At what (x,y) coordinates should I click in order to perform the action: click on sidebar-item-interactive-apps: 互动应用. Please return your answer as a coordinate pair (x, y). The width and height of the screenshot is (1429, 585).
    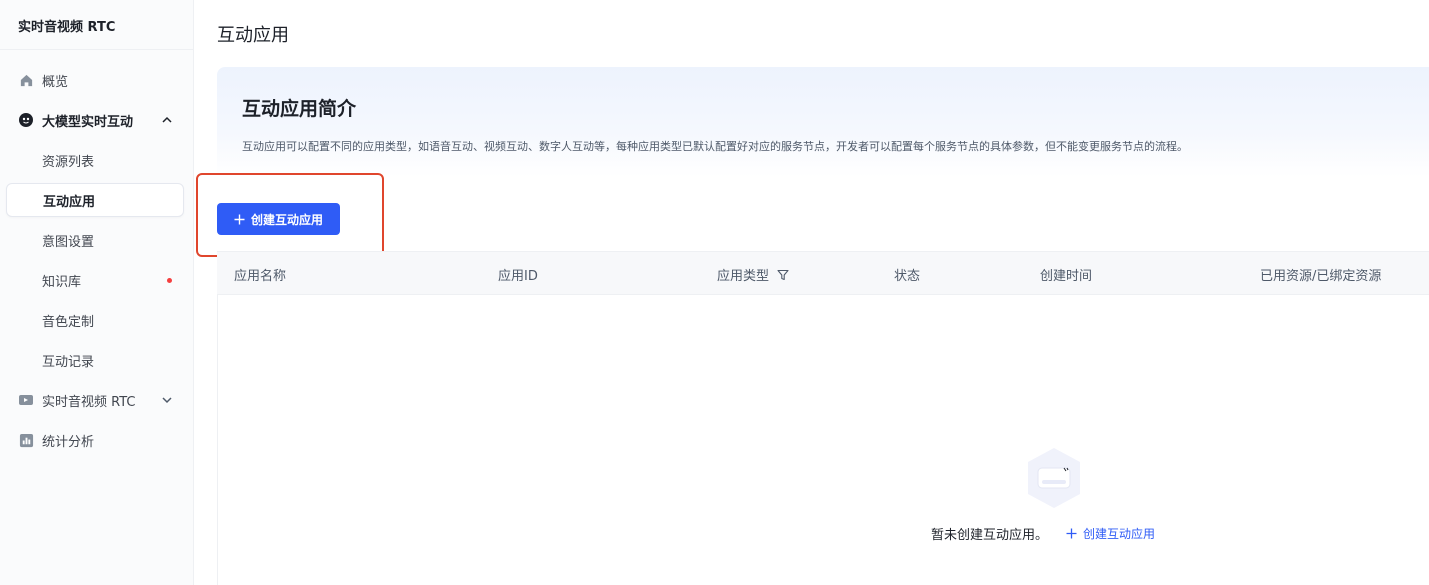
    Looking at the image, I should click on (95, 200).